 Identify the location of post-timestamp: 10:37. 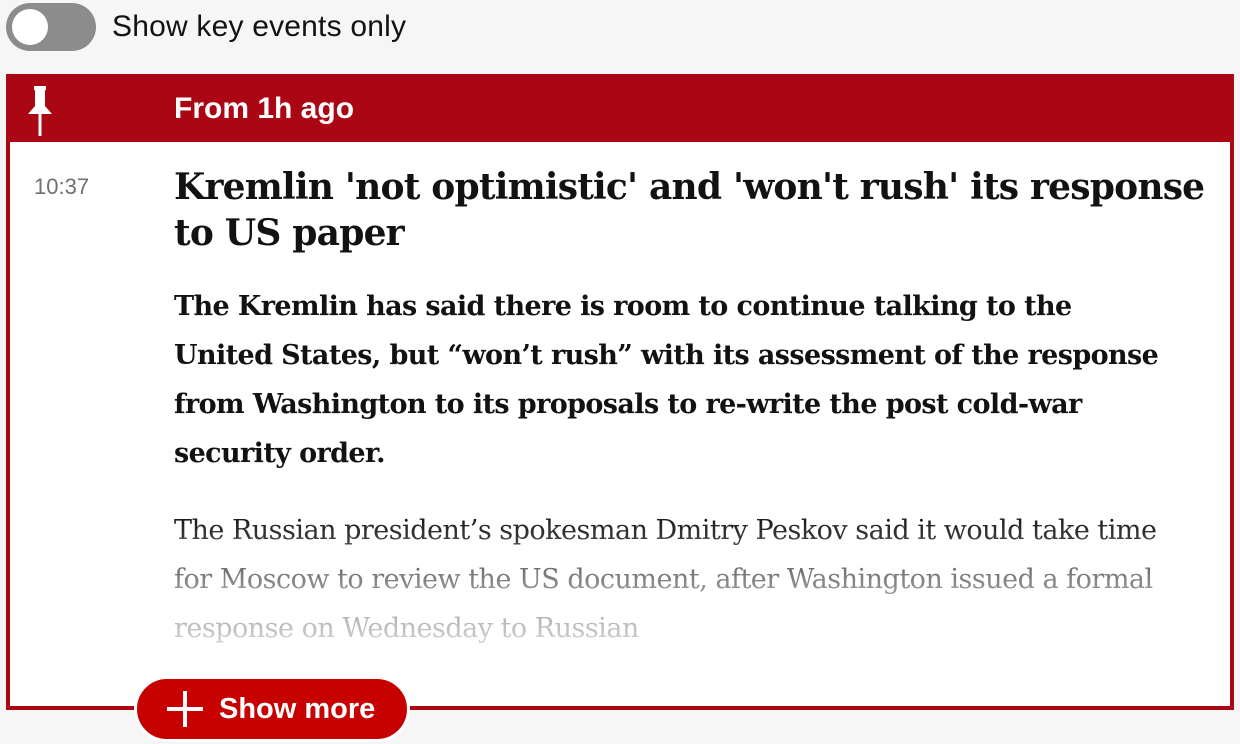
(61, 187).